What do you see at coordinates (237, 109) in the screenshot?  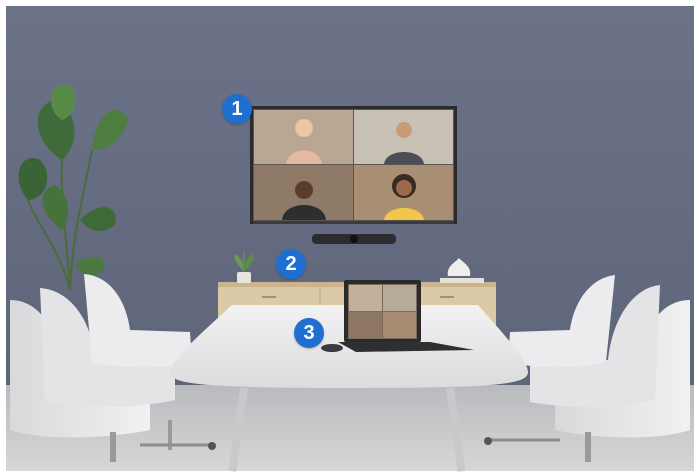 I see `marker-badge-1: 1` at bounding box center [237, 109].